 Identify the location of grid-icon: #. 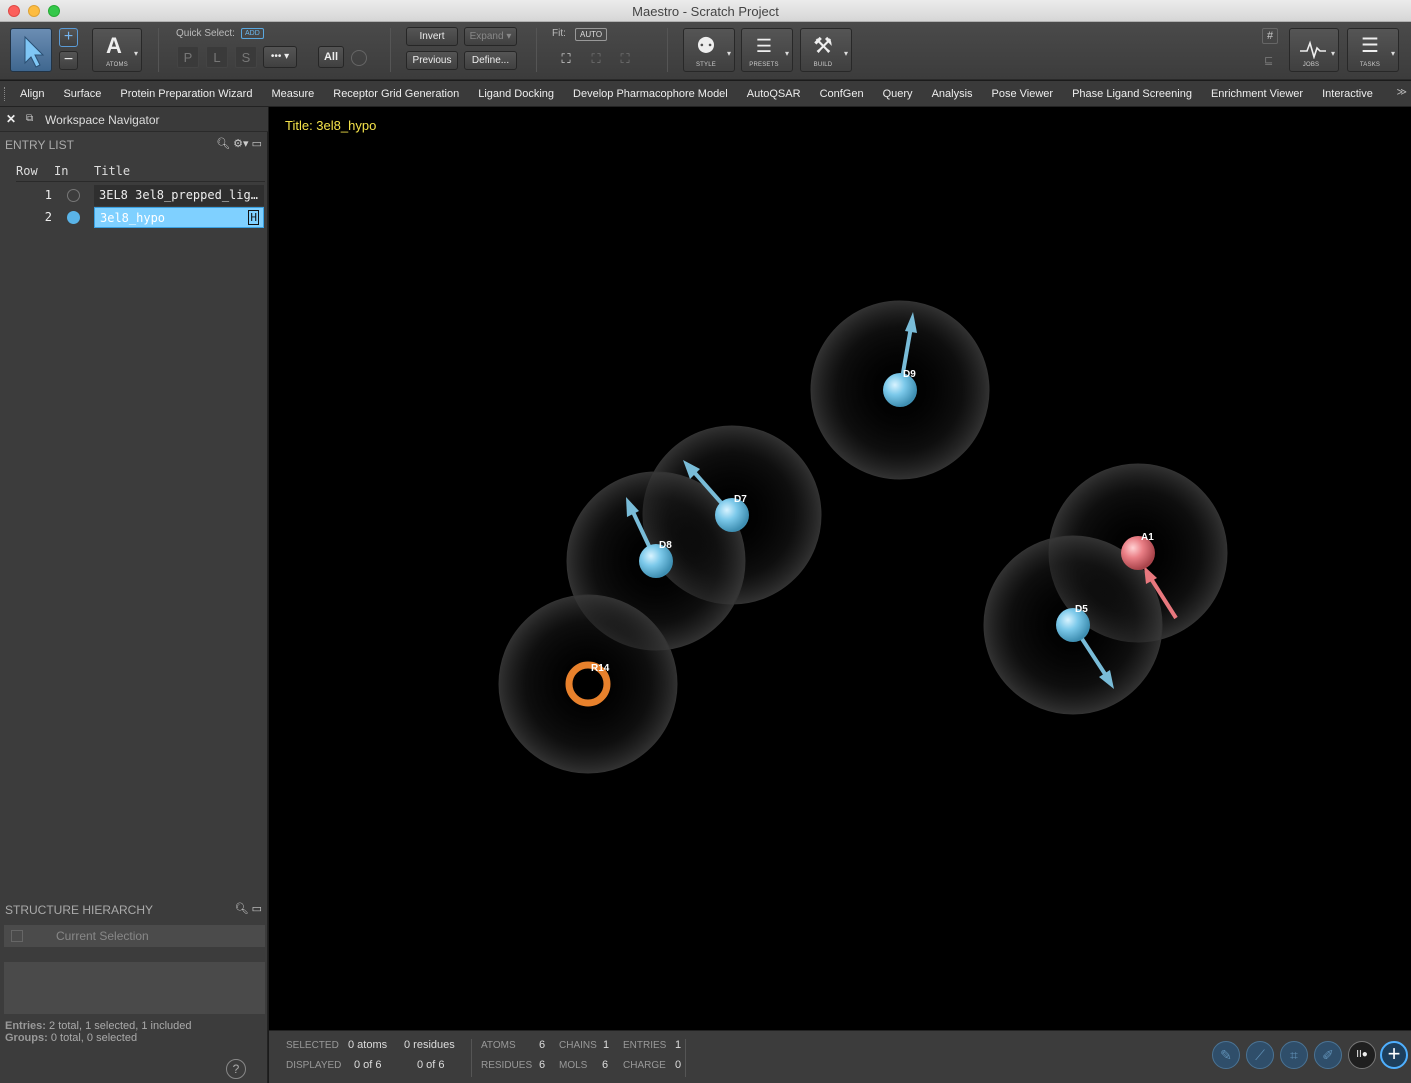
(1270, 36).